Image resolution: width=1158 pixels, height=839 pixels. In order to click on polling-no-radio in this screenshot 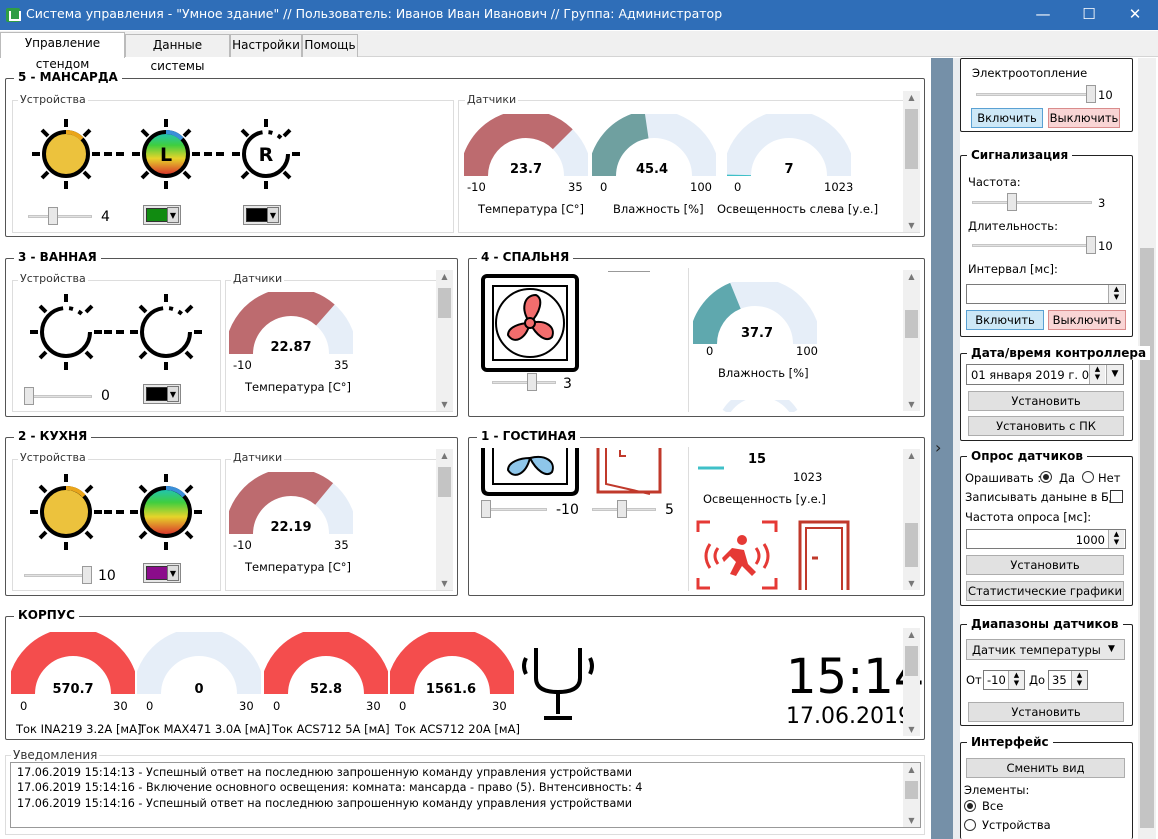, I will do `click(1088, 477)`.